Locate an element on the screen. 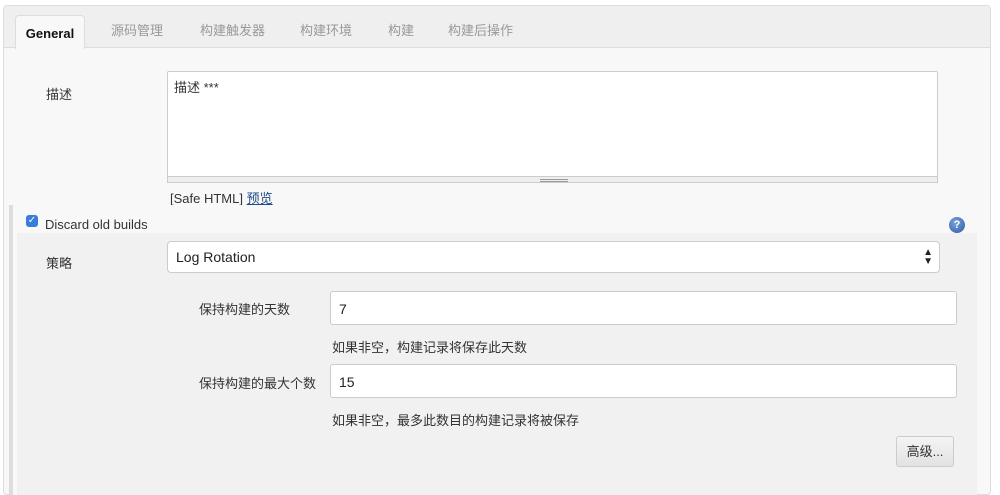  max-builds-label: 保持构建的最大个数 is located at coordinates (258, 383).